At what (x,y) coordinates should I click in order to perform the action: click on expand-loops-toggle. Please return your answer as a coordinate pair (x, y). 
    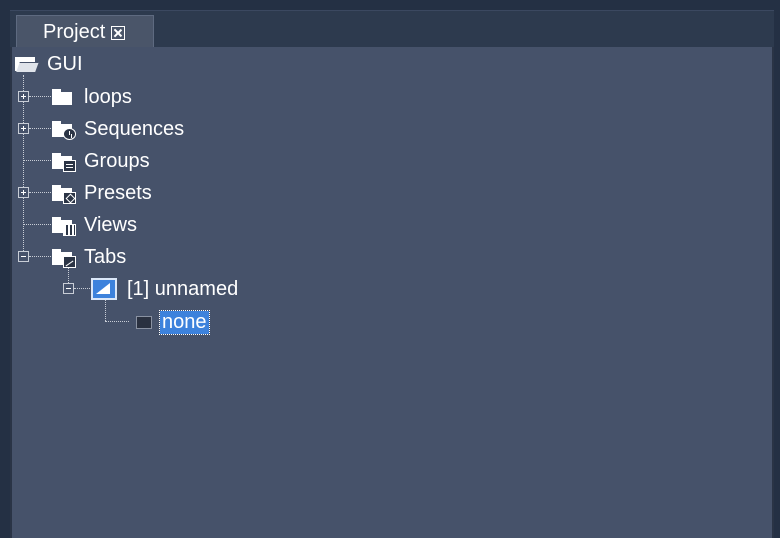
    Looking at the image, I should click on (23, 96).